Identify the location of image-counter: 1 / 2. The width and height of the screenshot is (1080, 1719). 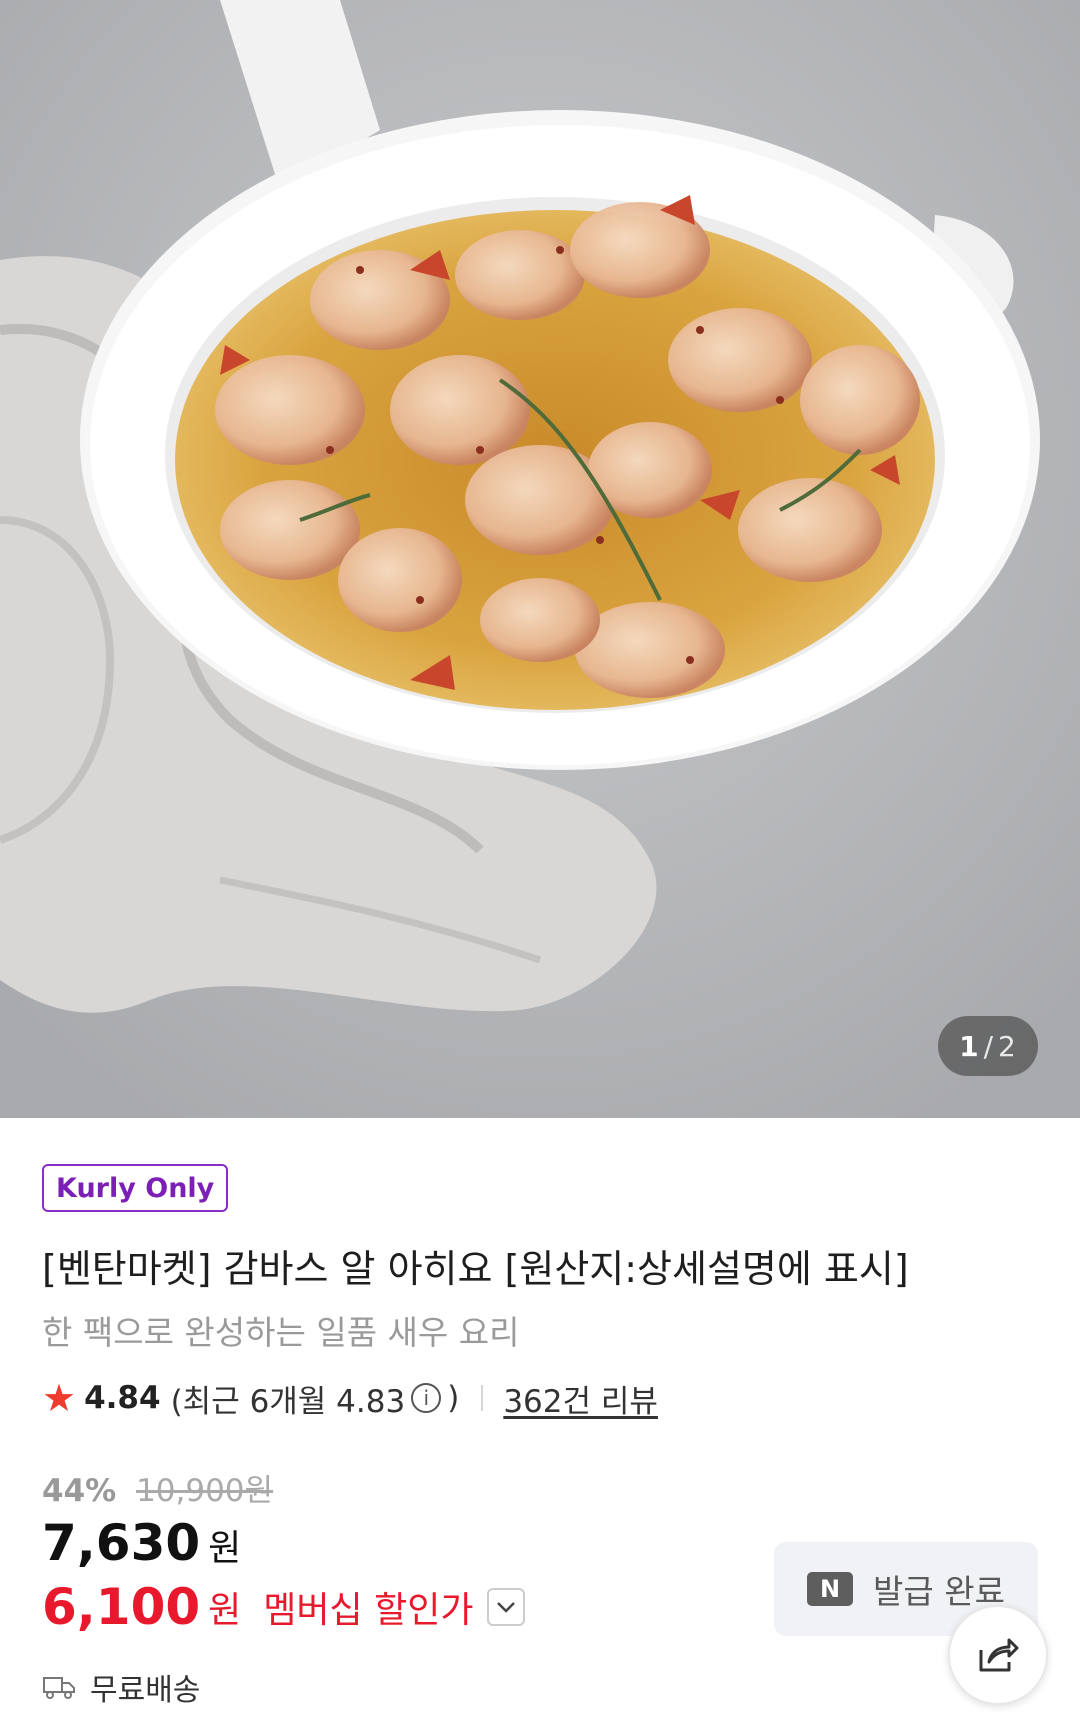
(988, 1046).